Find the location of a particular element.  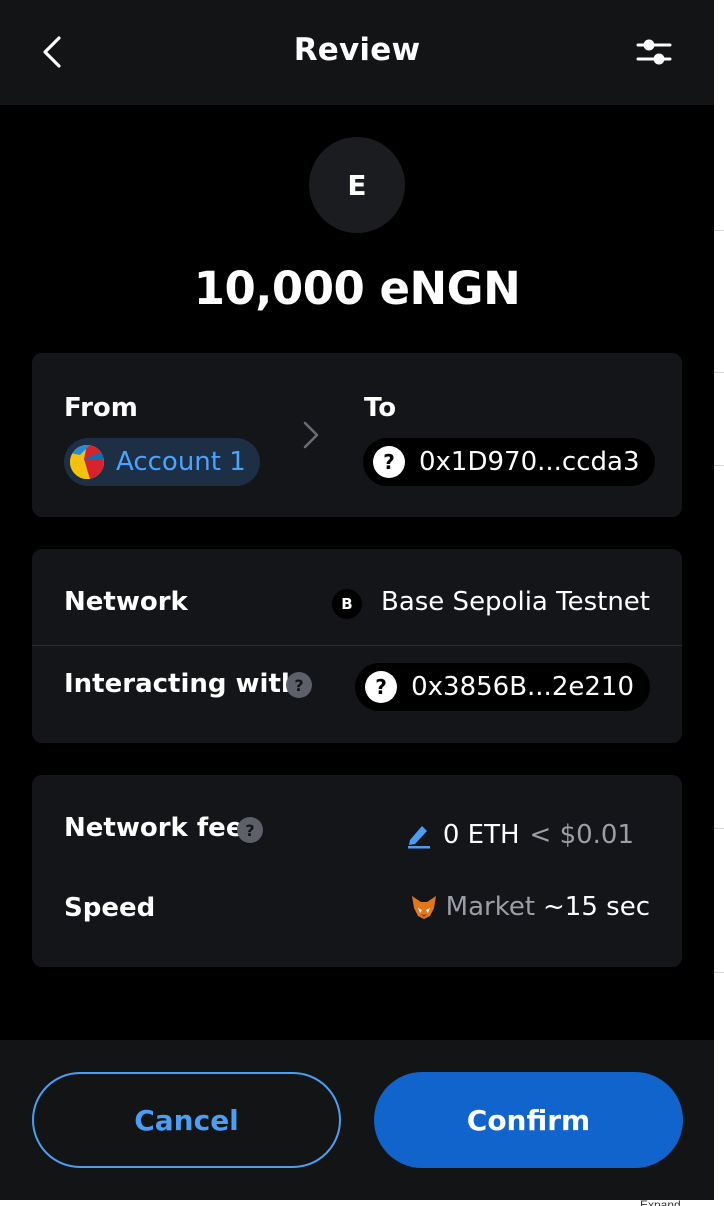

background-page-bottom is located at coordinates (362, 1203).